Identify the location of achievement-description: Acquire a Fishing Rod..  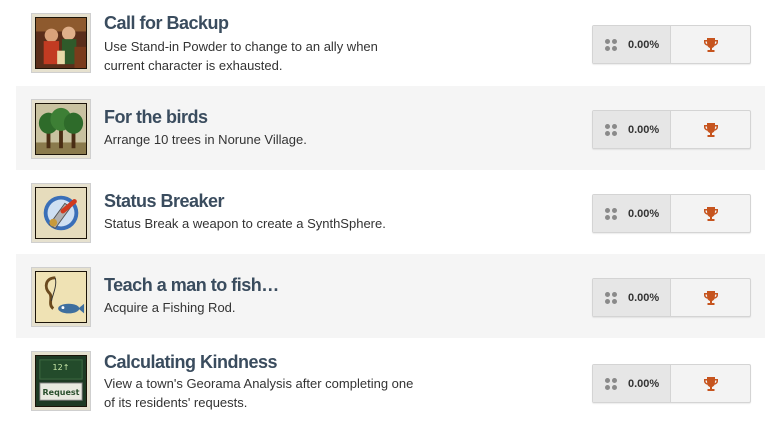
(170, 307).